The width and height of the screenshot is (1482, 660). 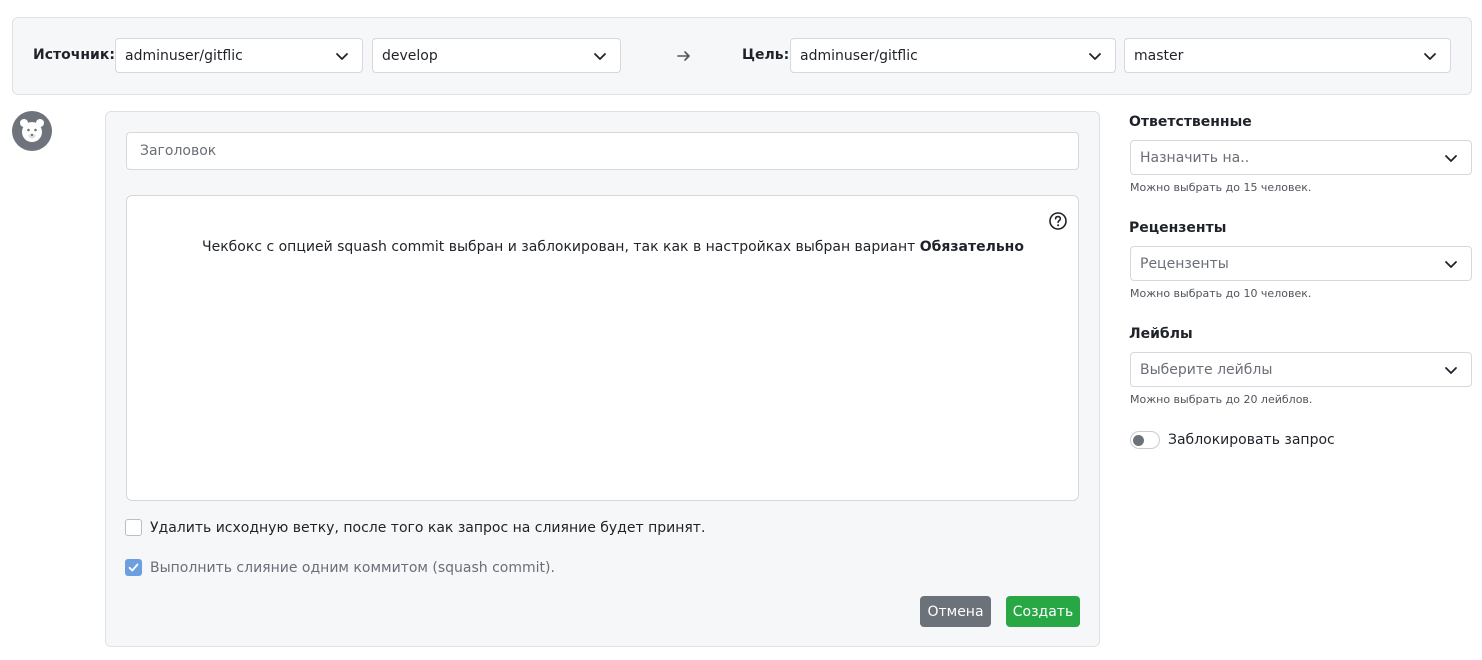 I want to click on labels-placeholder: Выберите лейблы, so click(x=1206, y=369).